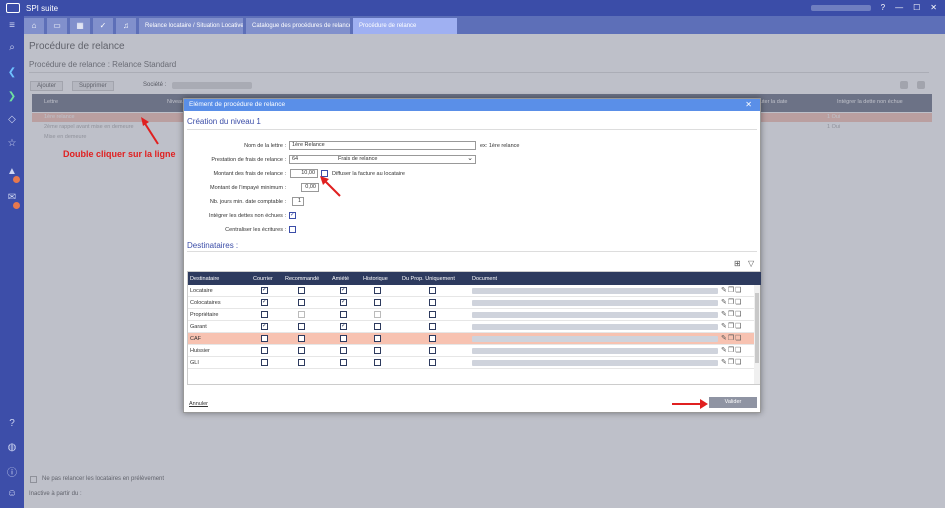 The width and height of the screenshot is (945, 508). What do you see at coordinates (405, 26) in the screenshot?
I see `tab-procedure-relance: Procédure de relance` at bounding box center [405, 26].